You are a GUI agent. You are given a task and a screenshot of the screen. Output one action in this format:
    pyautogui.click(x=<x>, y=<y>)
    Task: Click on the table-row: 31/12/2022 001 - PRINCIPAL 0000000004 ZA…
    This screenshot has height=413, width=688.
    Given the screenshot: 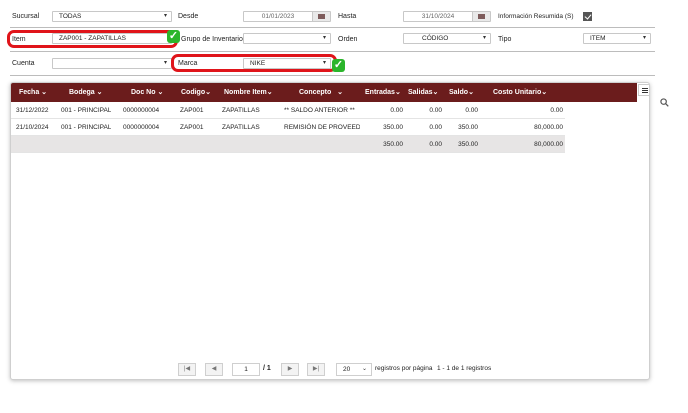 What is the action you would take?
    pyautogui.click(x=288, y=110)
    